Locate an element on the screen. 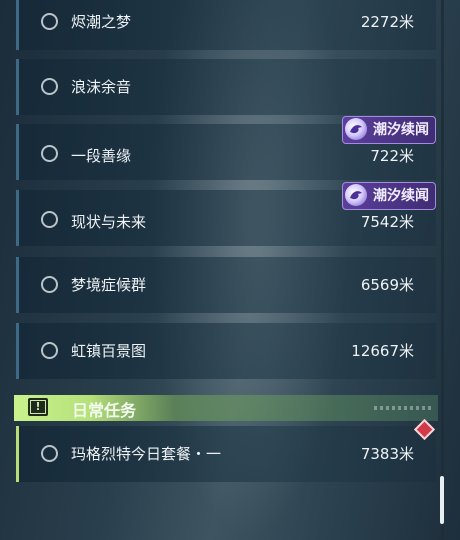 Image resolution: width=460 pixels, height=540 pixels. quest-name: 虹镇百景图 is located at coordinates (109, 351).